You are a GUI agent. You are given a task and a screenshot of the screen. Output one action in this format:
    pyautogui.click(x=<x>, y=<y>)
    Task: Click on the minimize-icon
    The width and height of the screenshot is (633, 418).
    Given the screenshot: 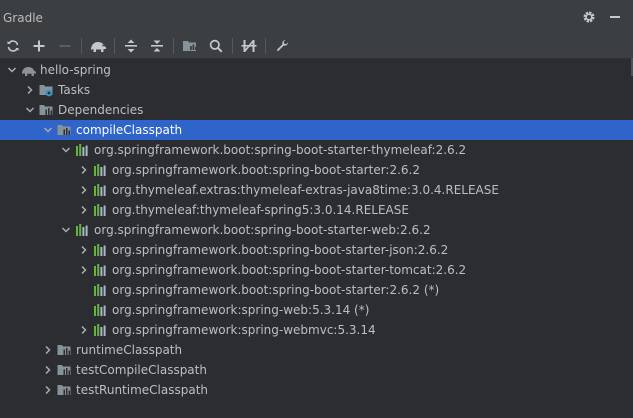 What is the action you would take?
    pyautogui.click(x=615, y=17)
    